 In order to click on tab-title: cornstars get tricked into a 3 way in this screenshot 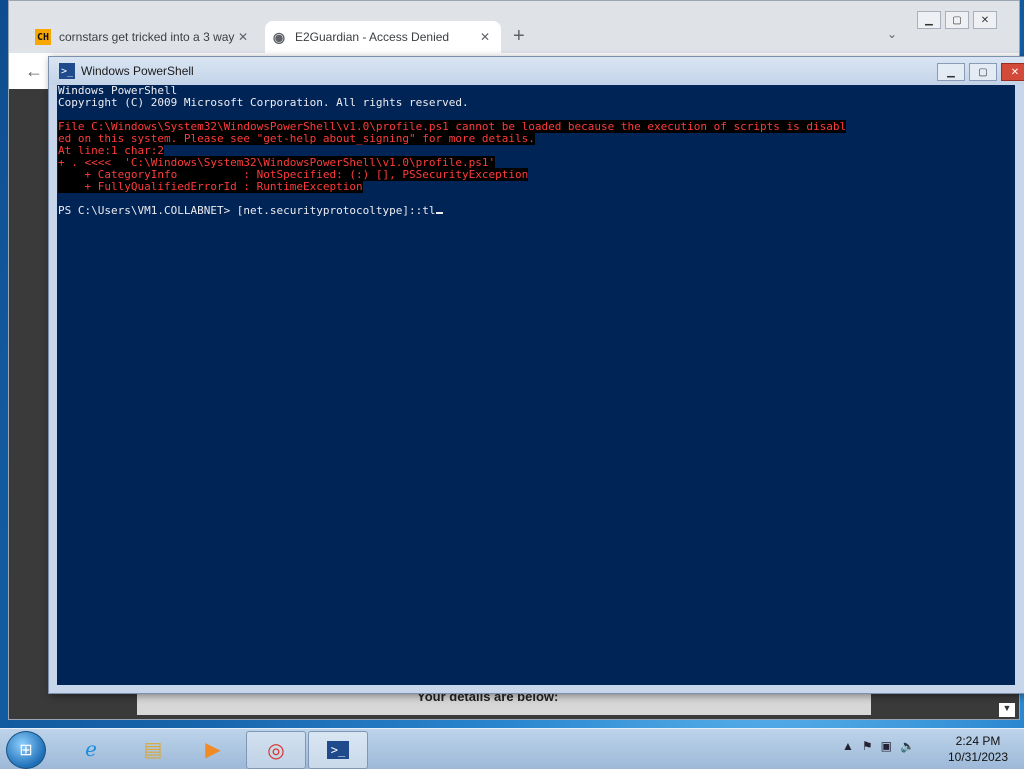, I will do `click(147, 37)`.